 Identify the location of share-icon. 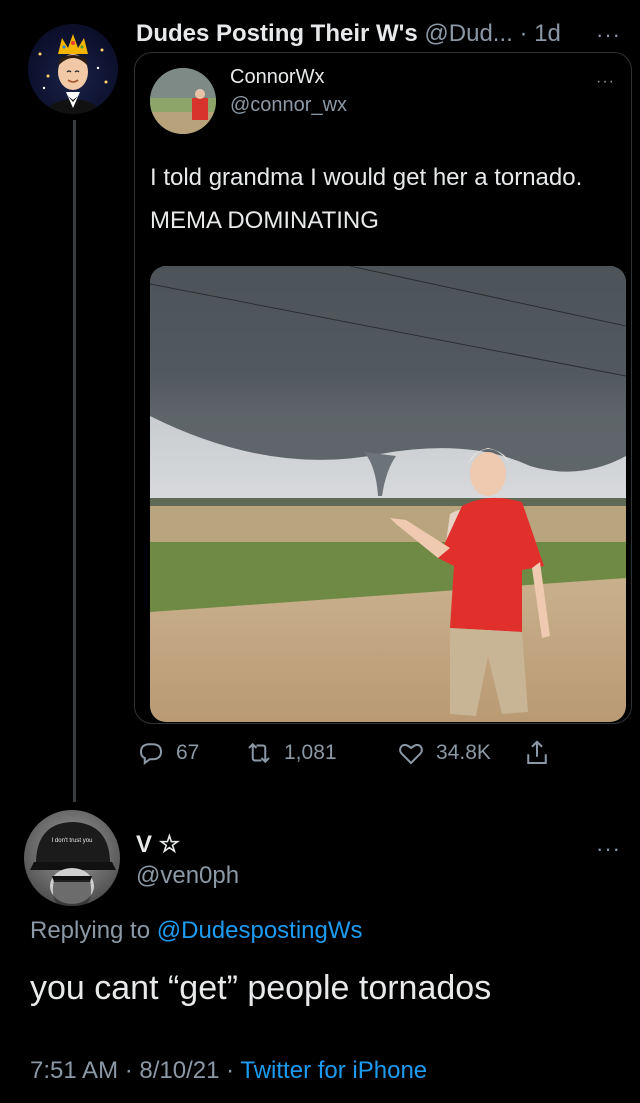
(537, 752).